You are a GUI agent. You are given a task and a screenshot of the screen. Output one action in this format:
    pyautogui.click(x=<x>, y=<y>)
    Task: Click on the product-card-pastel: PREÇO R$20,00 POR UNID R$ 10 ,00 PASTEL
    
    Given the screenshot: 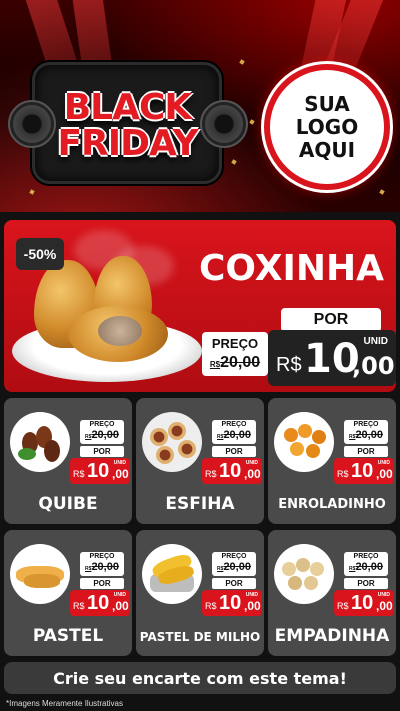 What is the action you would take?
    pyautogui.click(x=68, y=593)
    